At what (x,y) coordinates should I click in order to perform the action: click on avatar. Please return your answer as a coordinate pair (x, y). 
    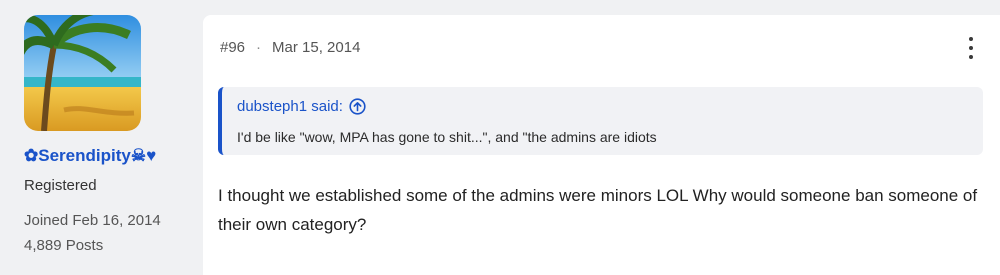
    Looking at the image, I should click on (82, 73).